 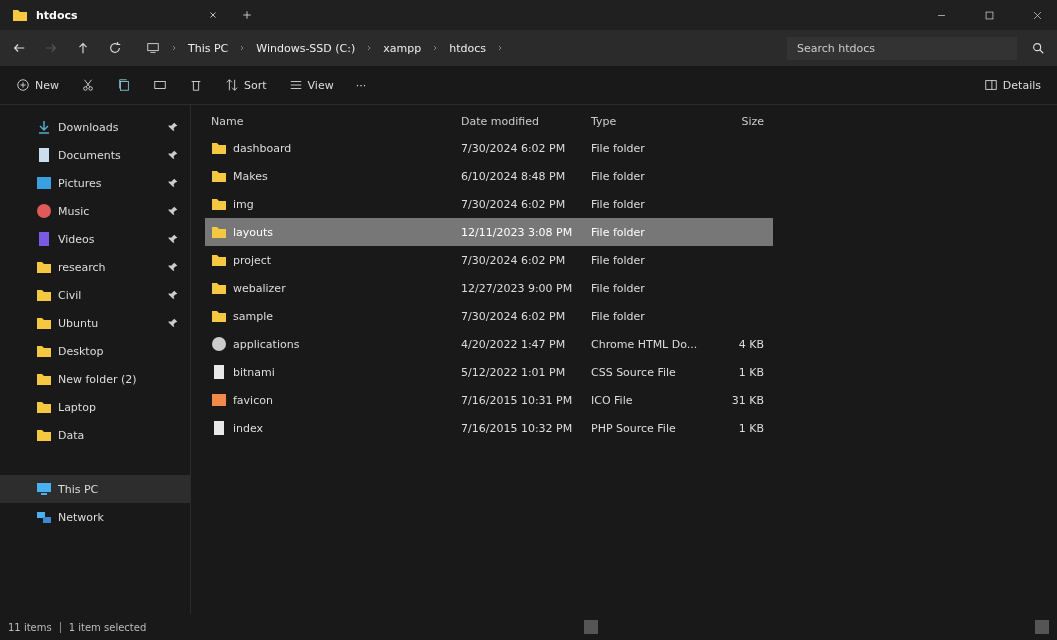 I want to click on search-field: Search htdocs, so click(x=902, y=48).